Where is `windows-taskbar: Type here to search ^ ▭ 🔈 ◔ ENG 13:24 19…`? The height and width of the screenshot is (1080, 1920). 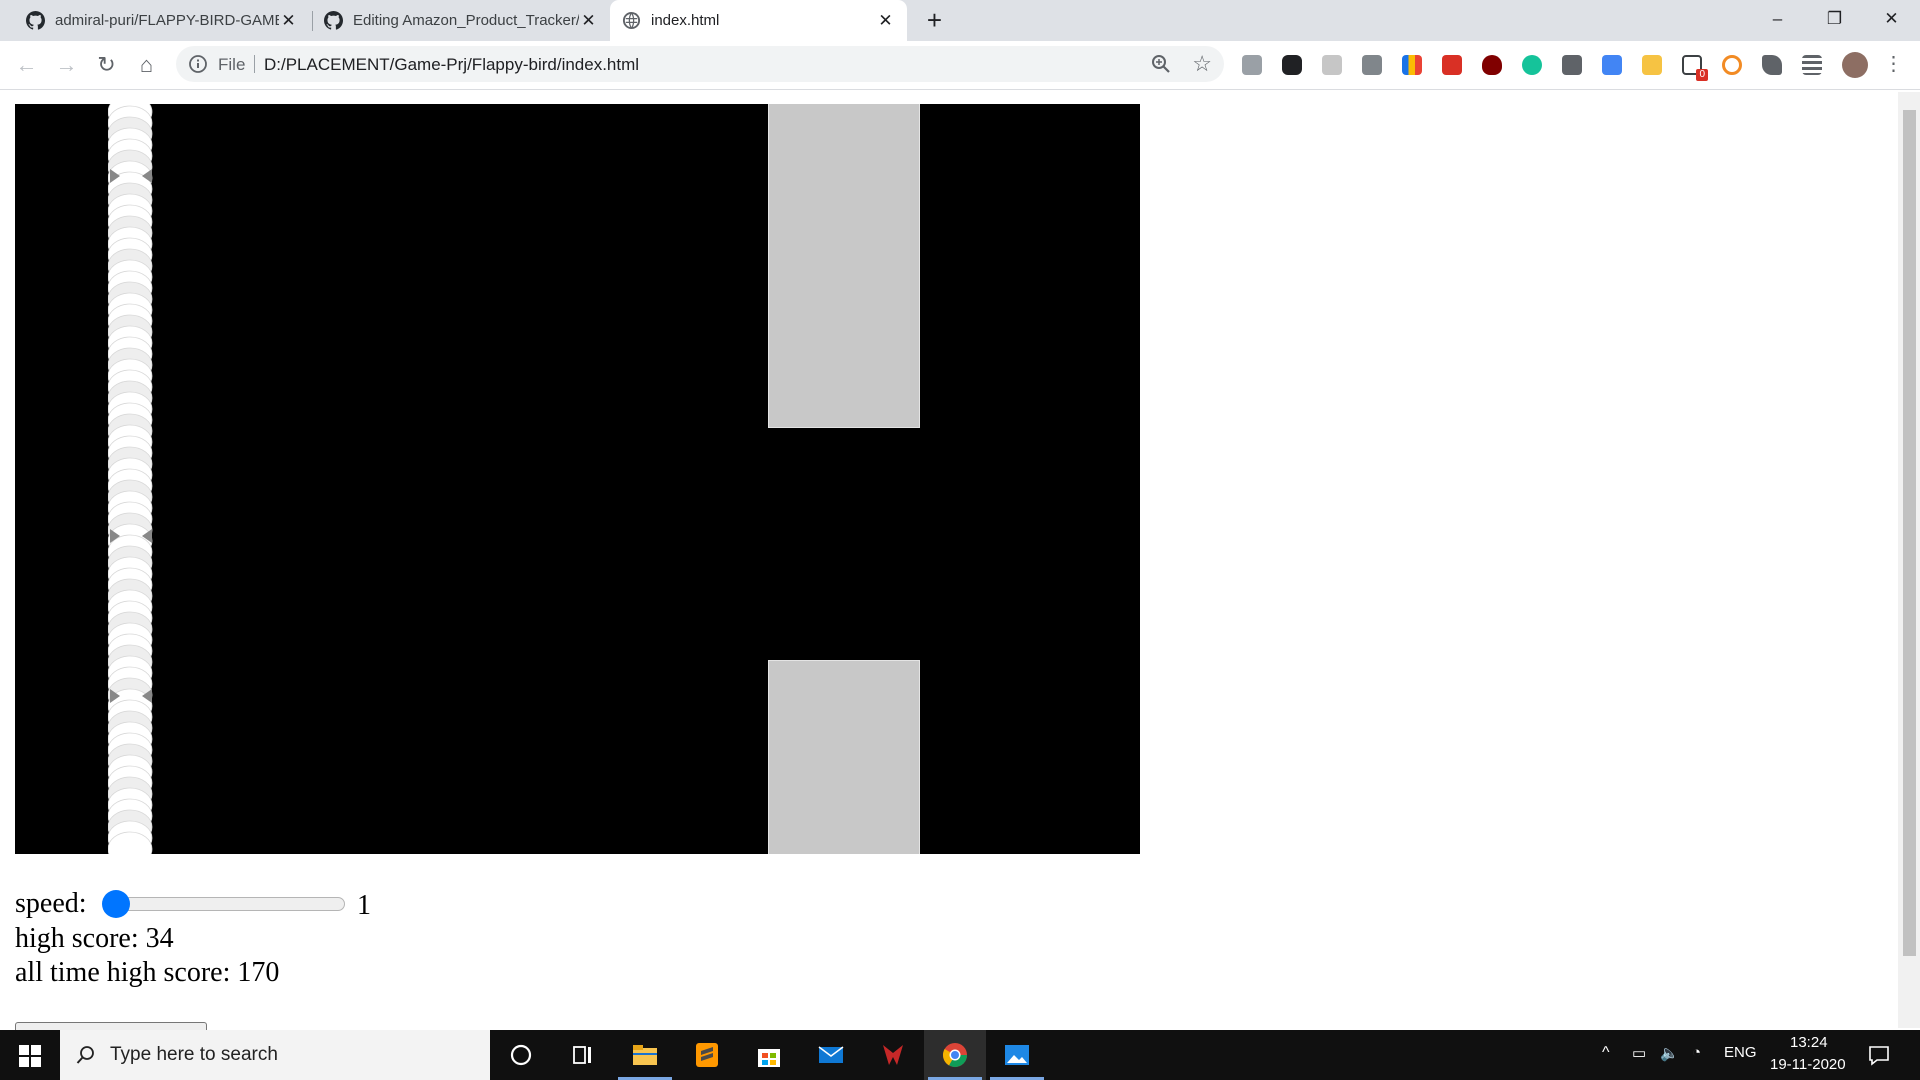
windows-taskbar: Type here to search ^ ▭ 🔈 ◔ ENG 13:24 19… is located at coordinates (960, 1055).